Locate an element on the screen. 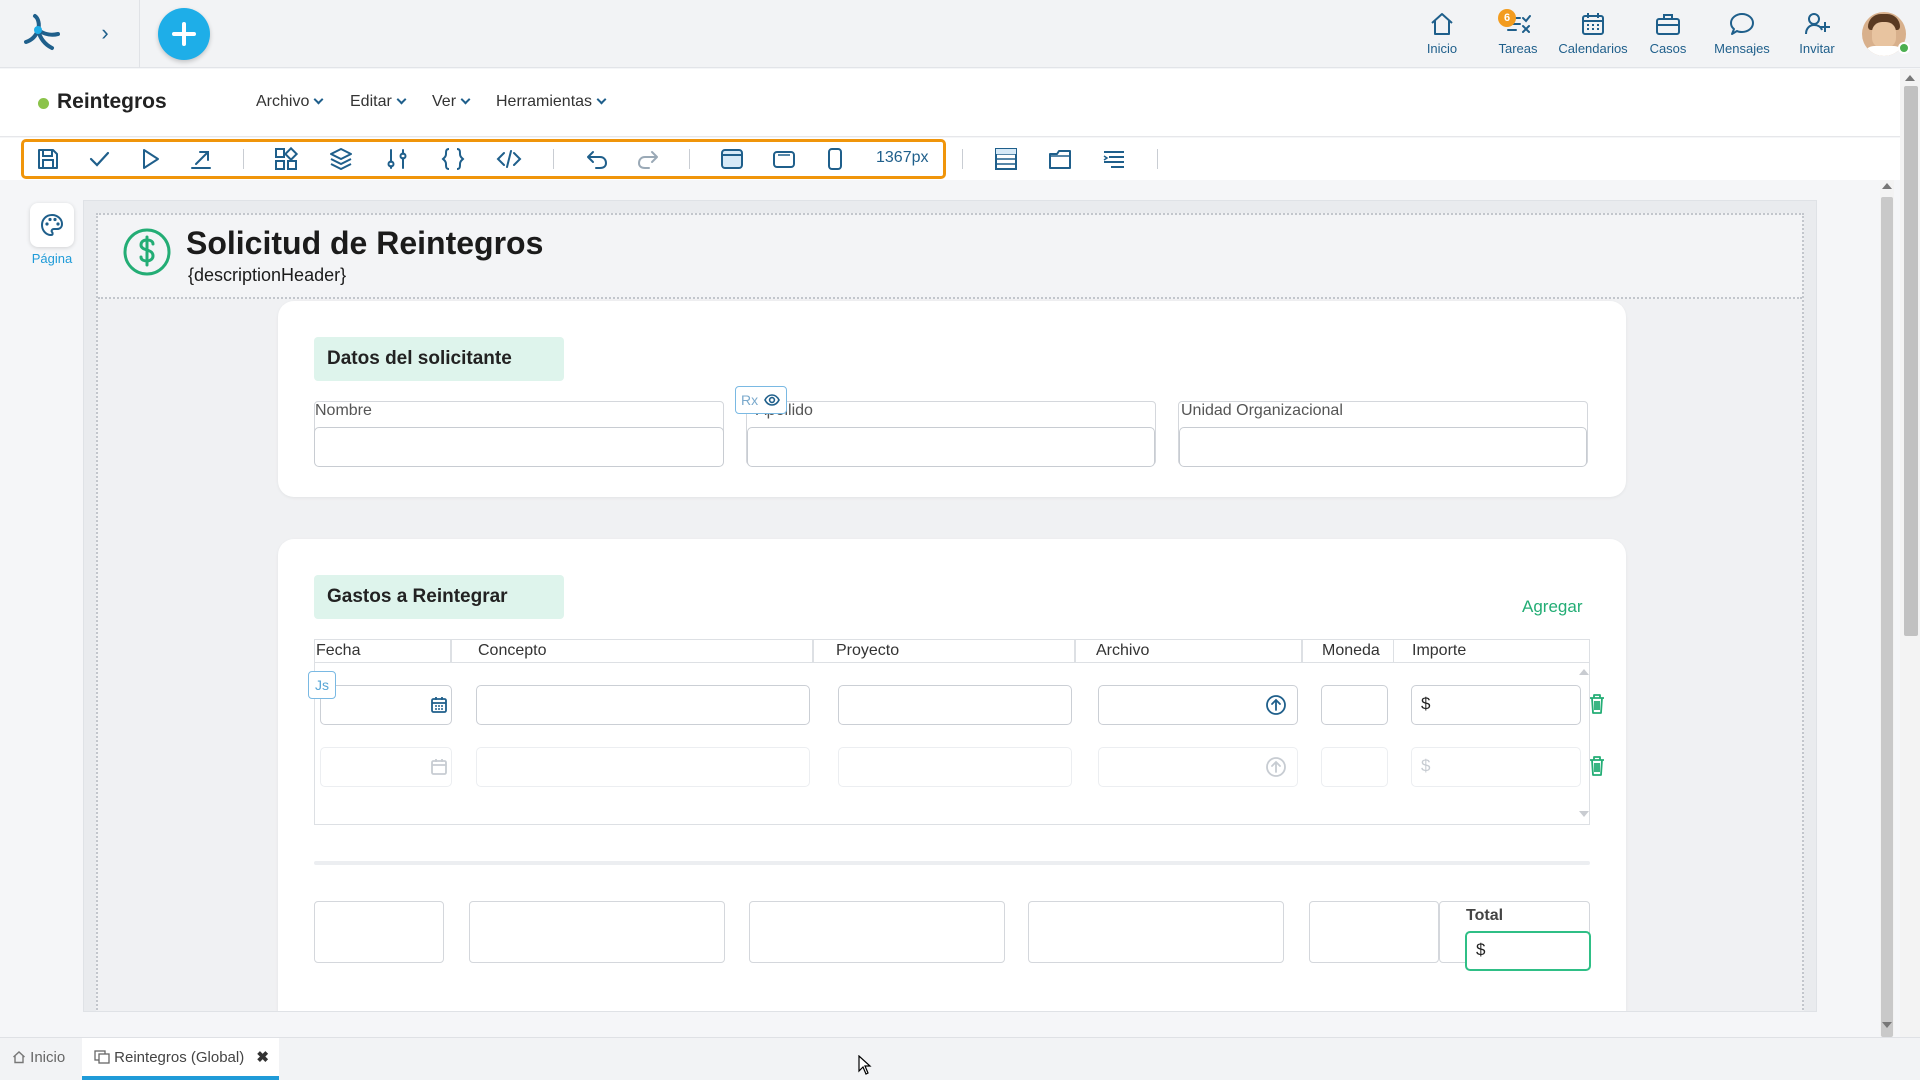 This screenshot has height=1080, width=1920. add-button is located at coordinates (184, 34).